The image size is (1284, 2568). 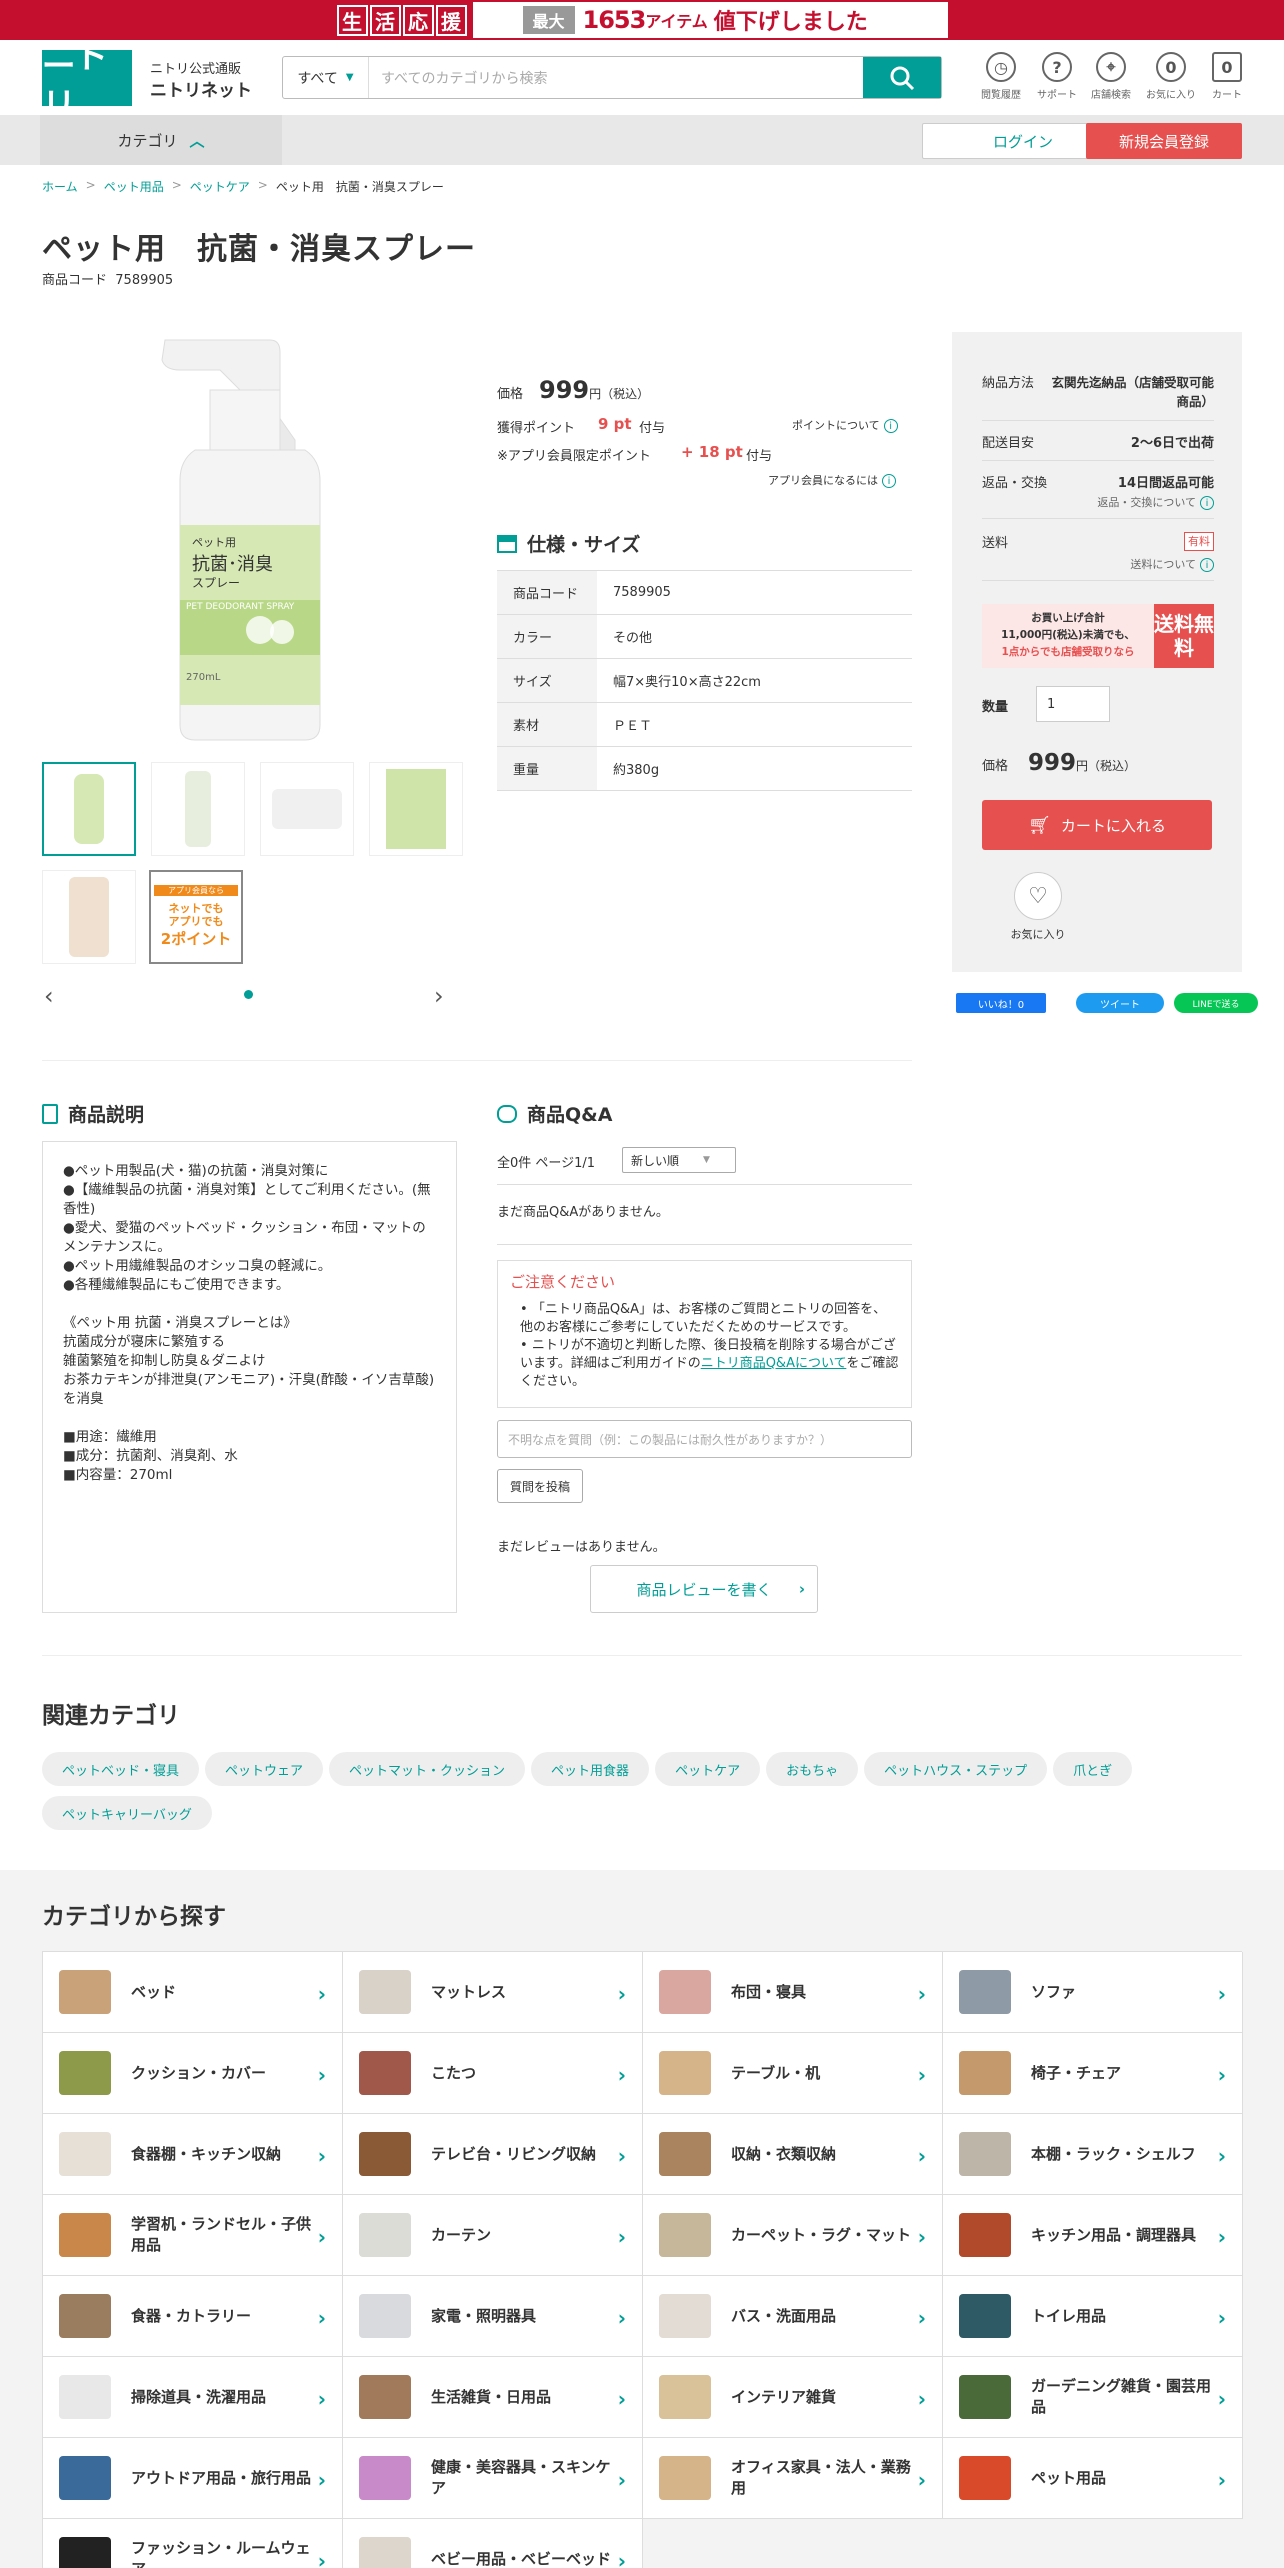 What do you see at coordinates (679, 1160) in the screenshot?
I see `qa-sort-select: 新しい順 ▼` at bounding box center [679, 1160].